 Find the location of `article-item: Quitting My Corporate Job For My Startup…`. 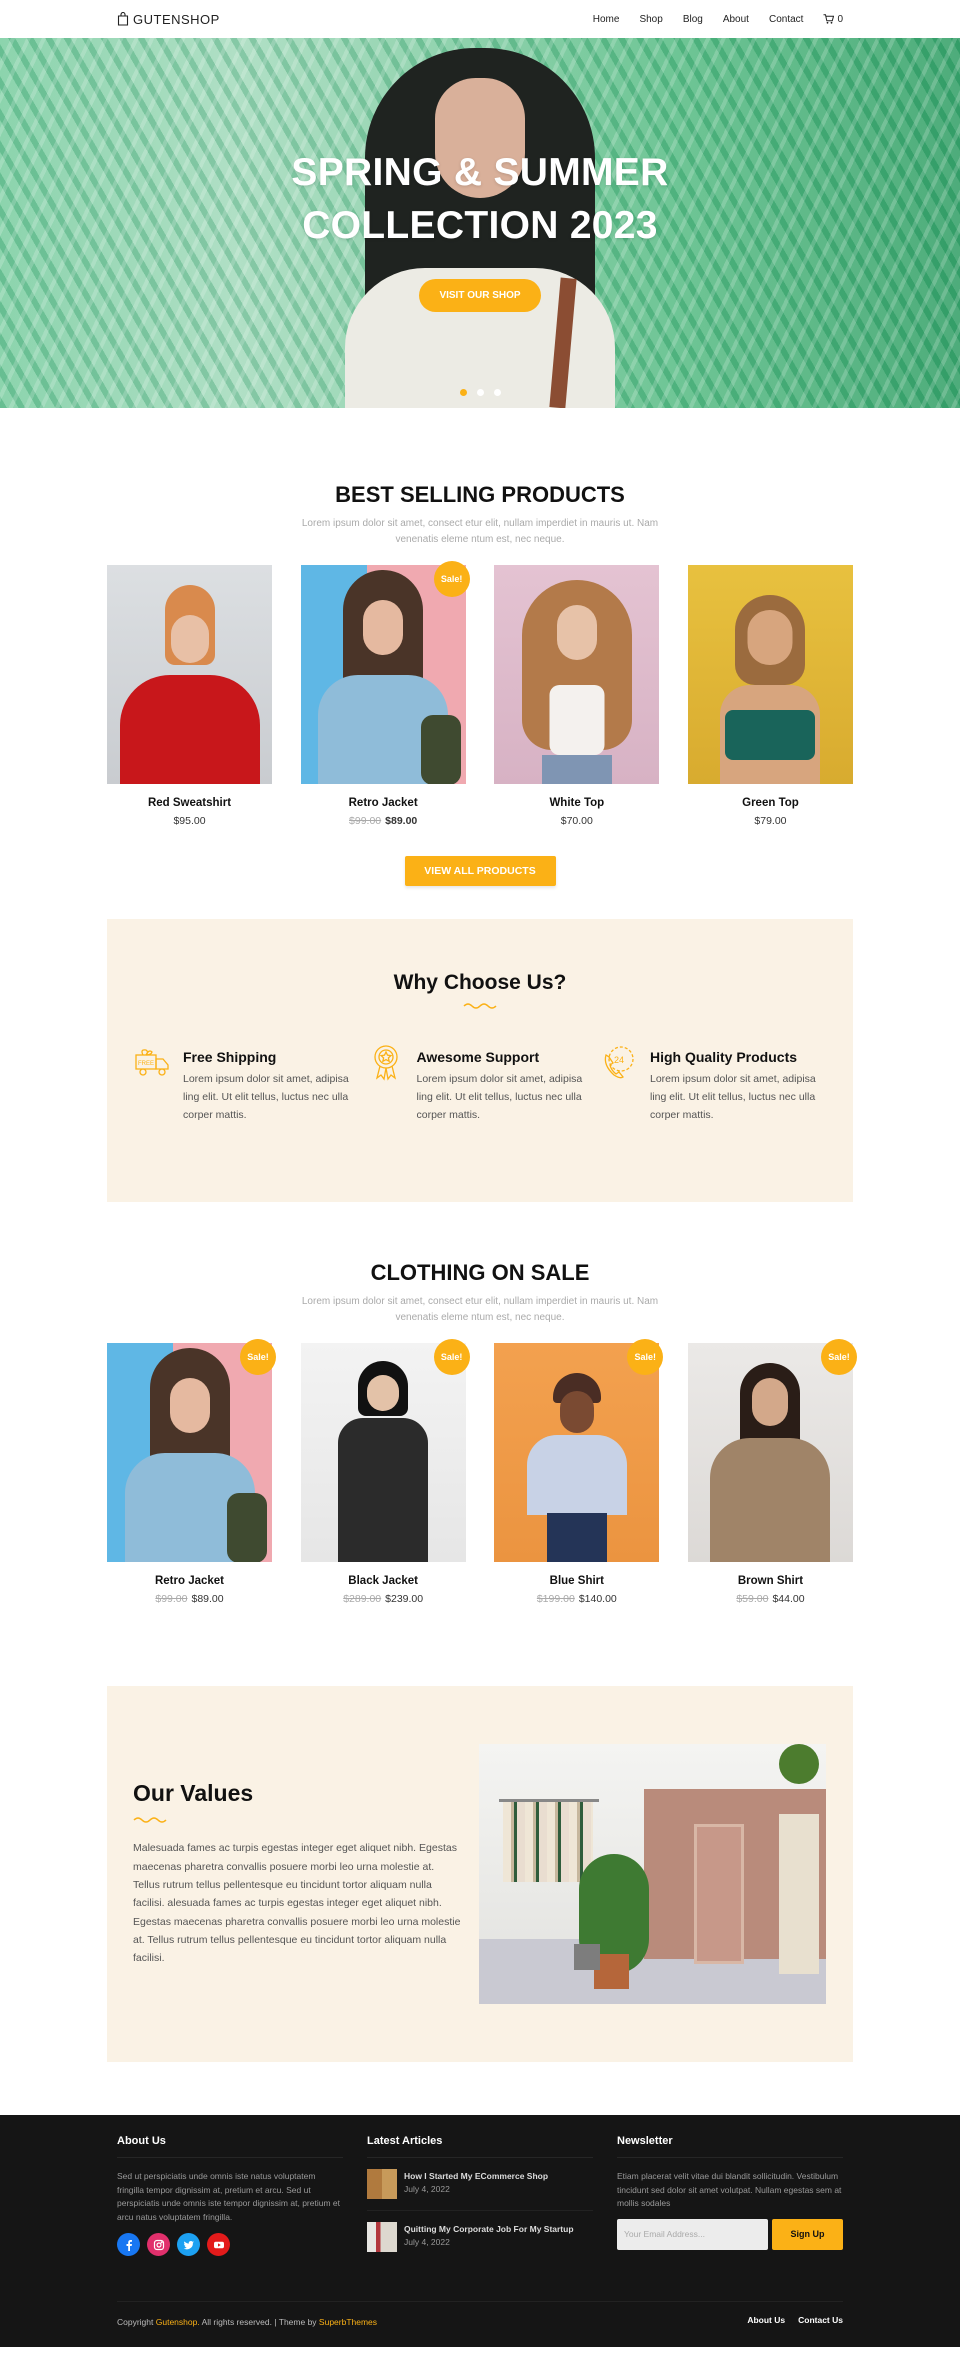

article-item: Quitting My Corporate Job For My Startup… is located at coordinates (480, 2237).